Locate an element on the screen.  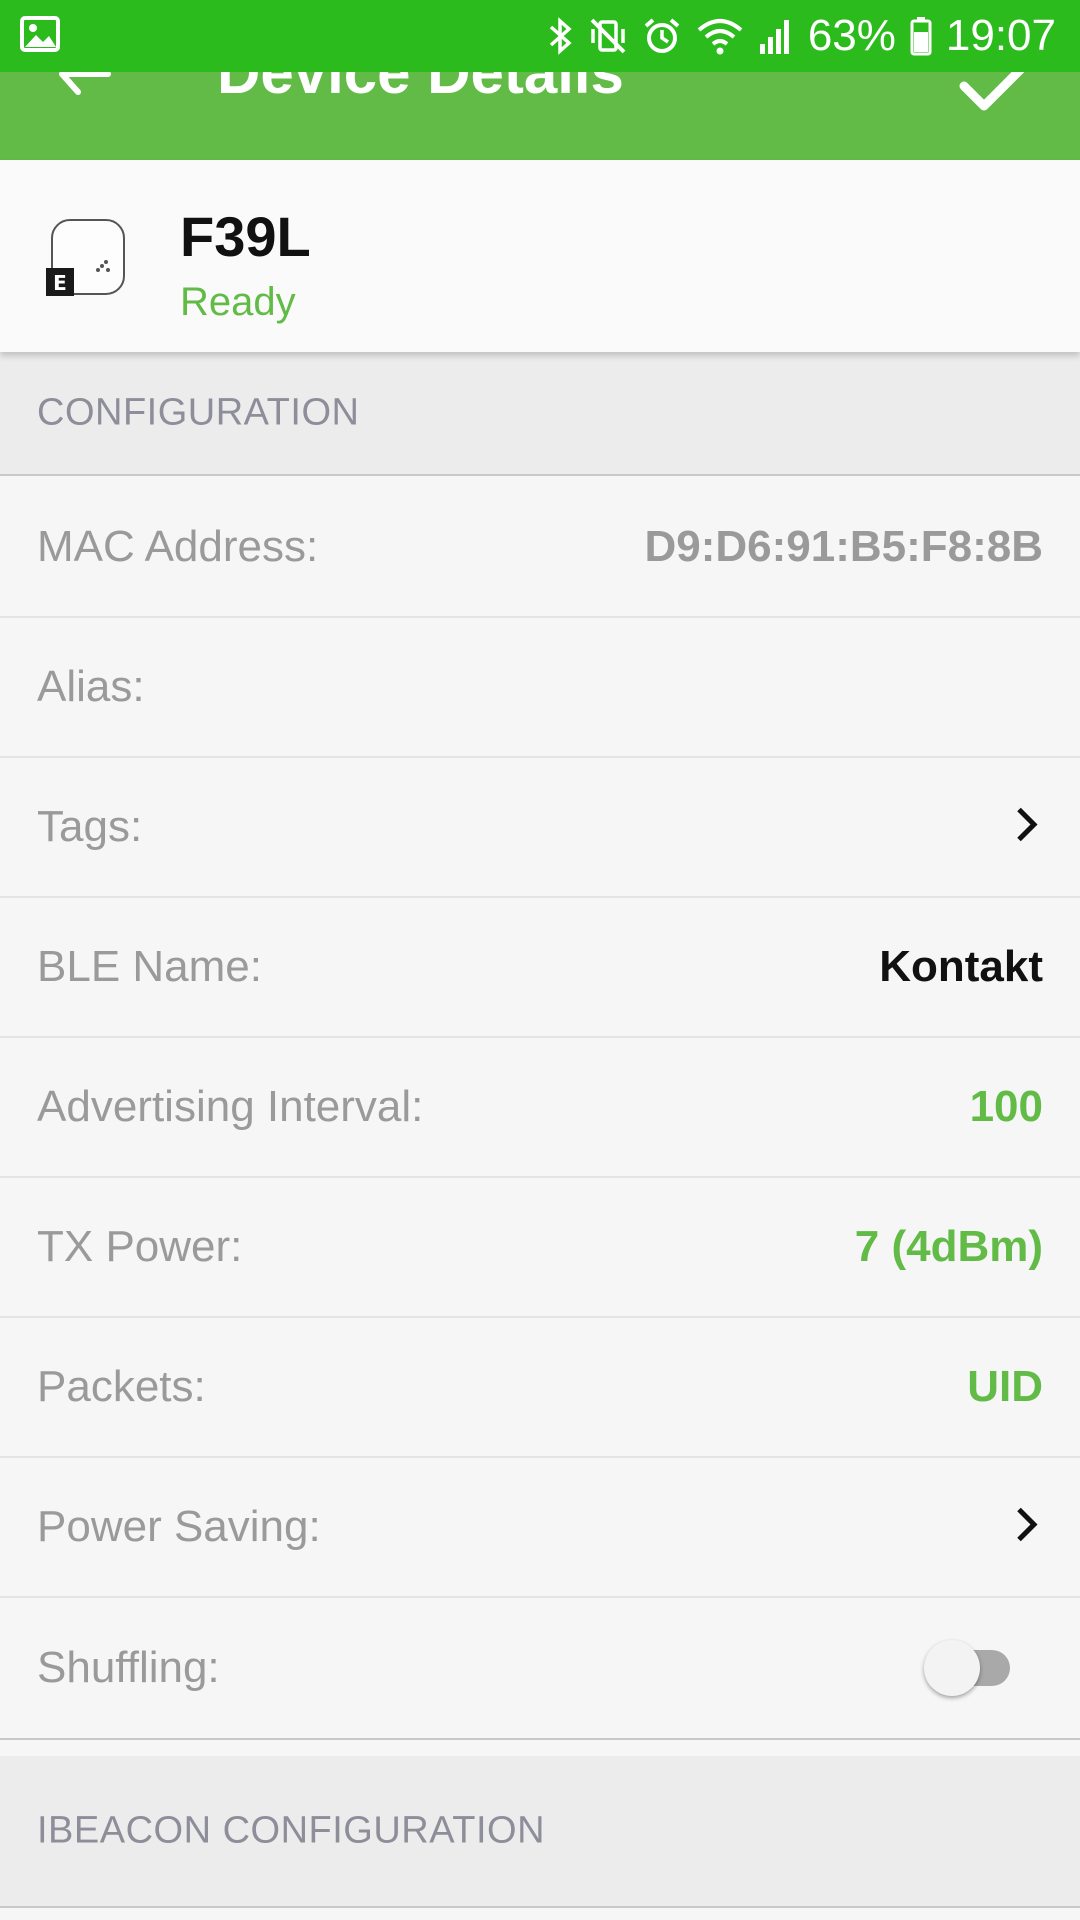
back-arrow-icon is located at coordinates (87, 92).